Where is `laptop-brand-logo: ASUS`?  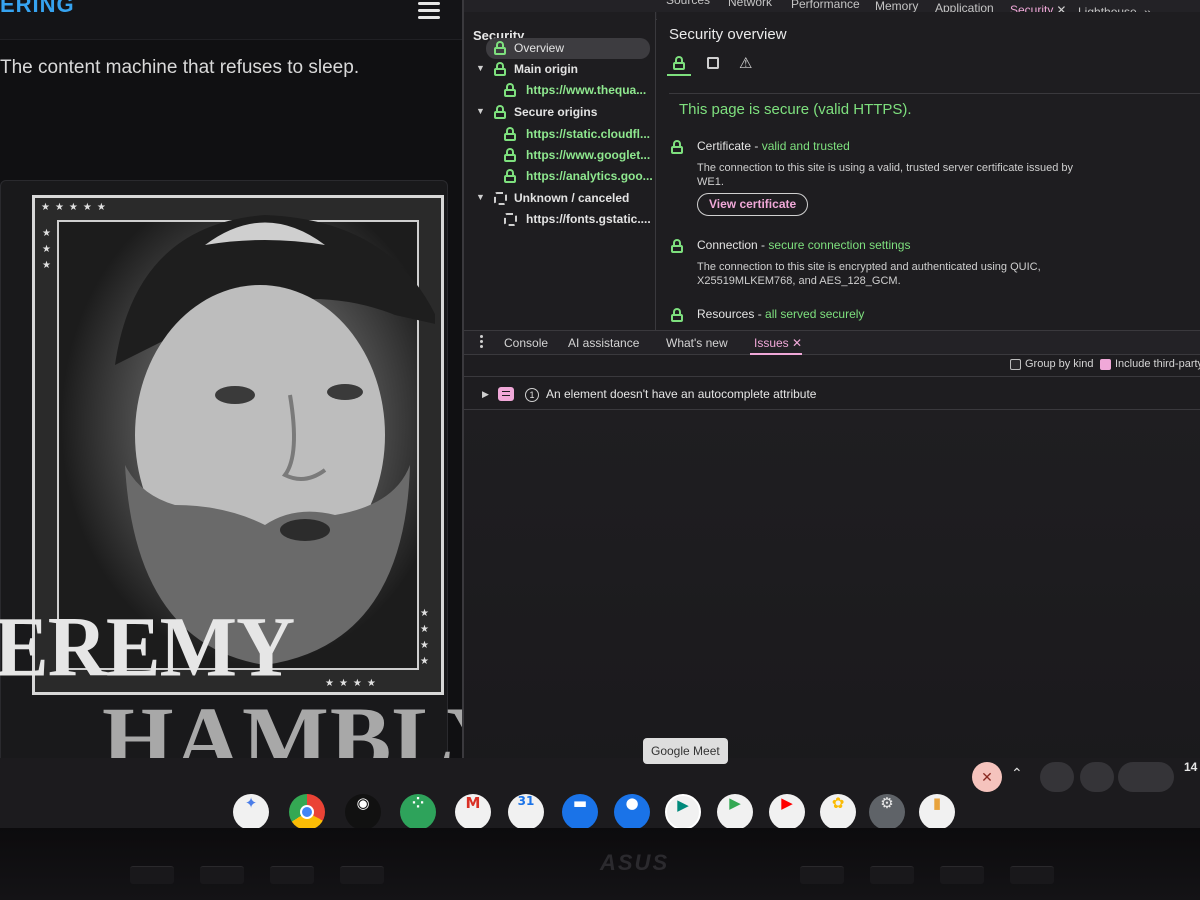
laptop-brand-logo: ASUS is located at coordinates (635, 862).